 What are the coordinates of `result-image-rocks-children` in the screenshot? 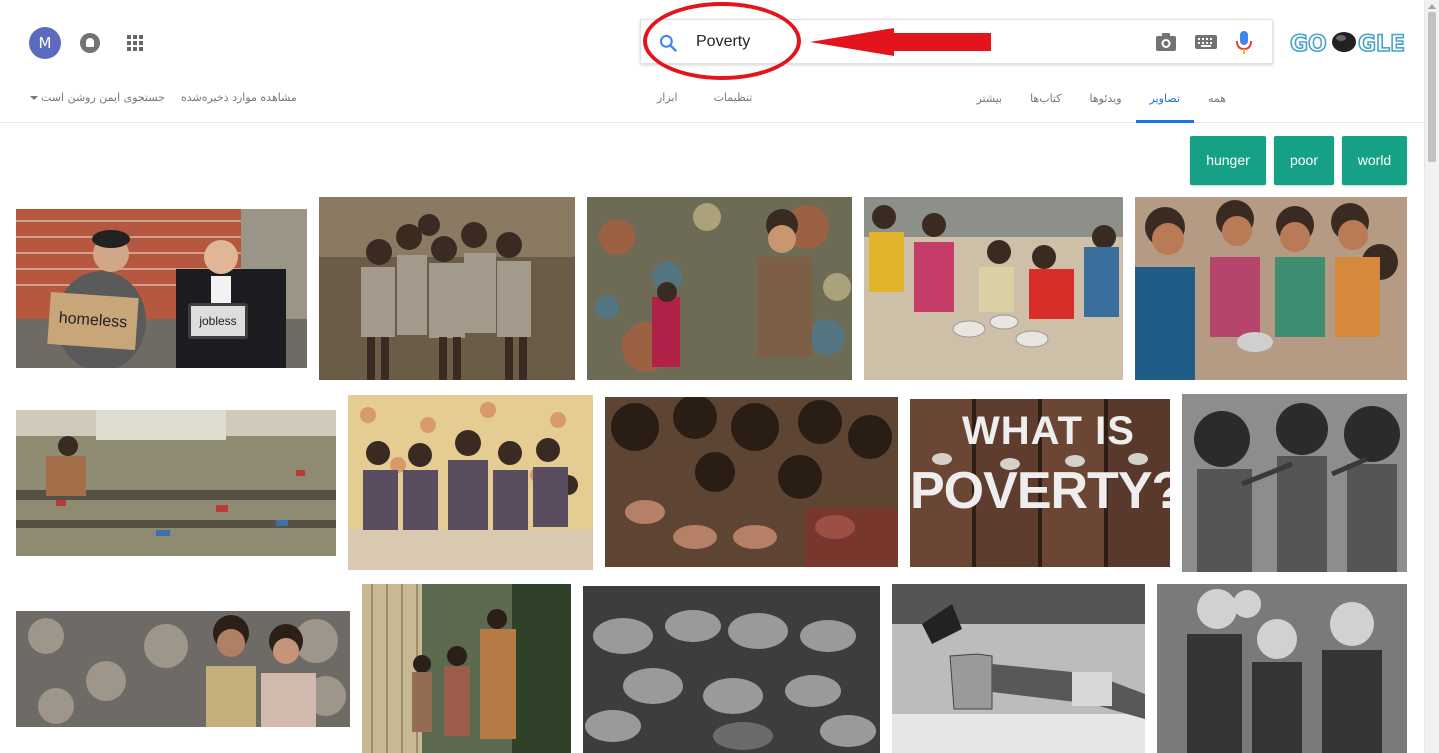 It's located at (183, 669).